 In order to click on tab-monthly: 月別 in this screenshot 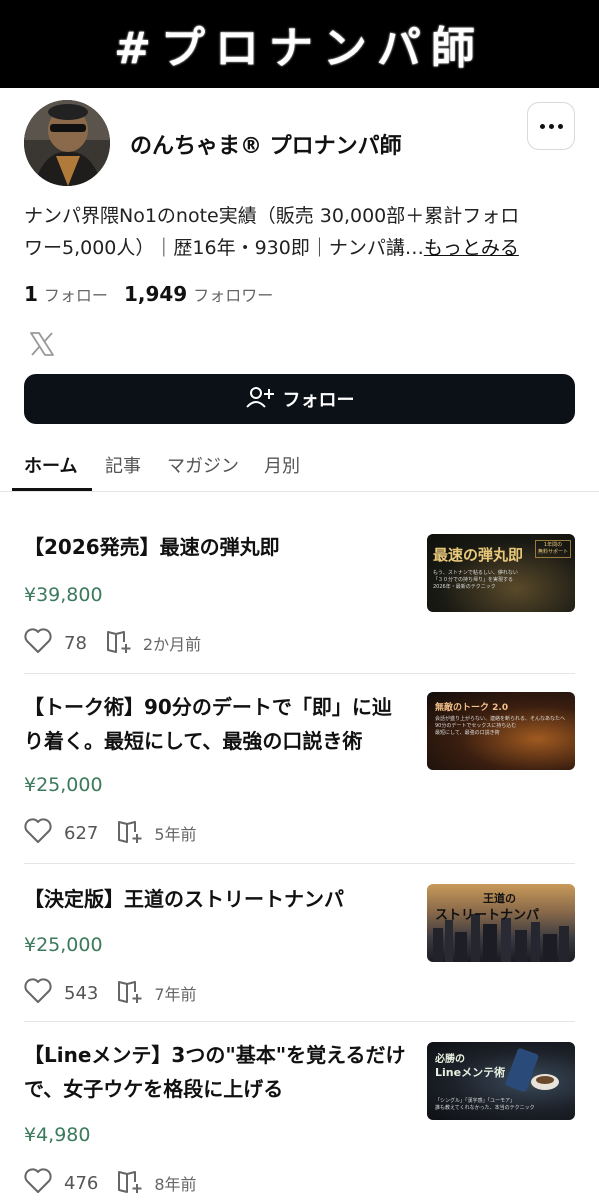, I will do `click(282, 465)`.